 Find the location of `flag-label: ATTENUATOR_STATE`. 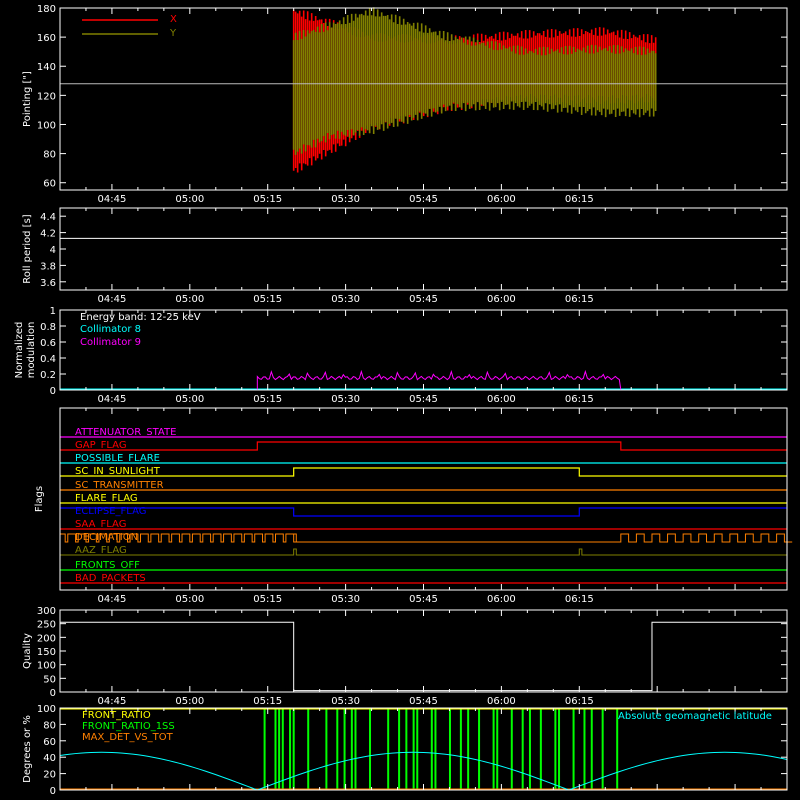

flag-label: ATTENUATOR_STATE is located at coordinates (125, 432).